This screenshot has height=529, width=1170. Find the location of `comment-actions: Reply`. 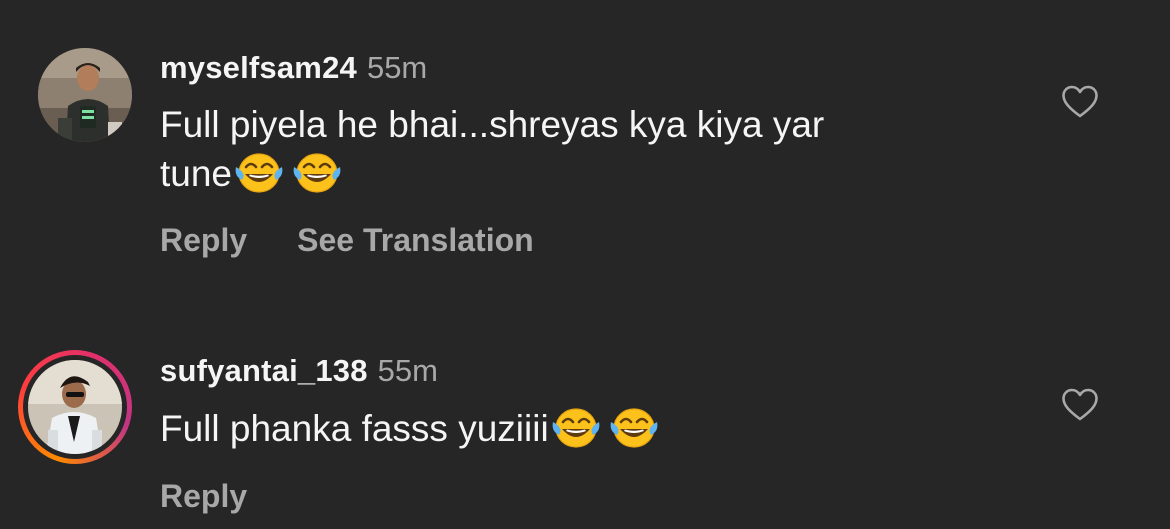

comment-actions: Reply is located at coordinates (203, 496).